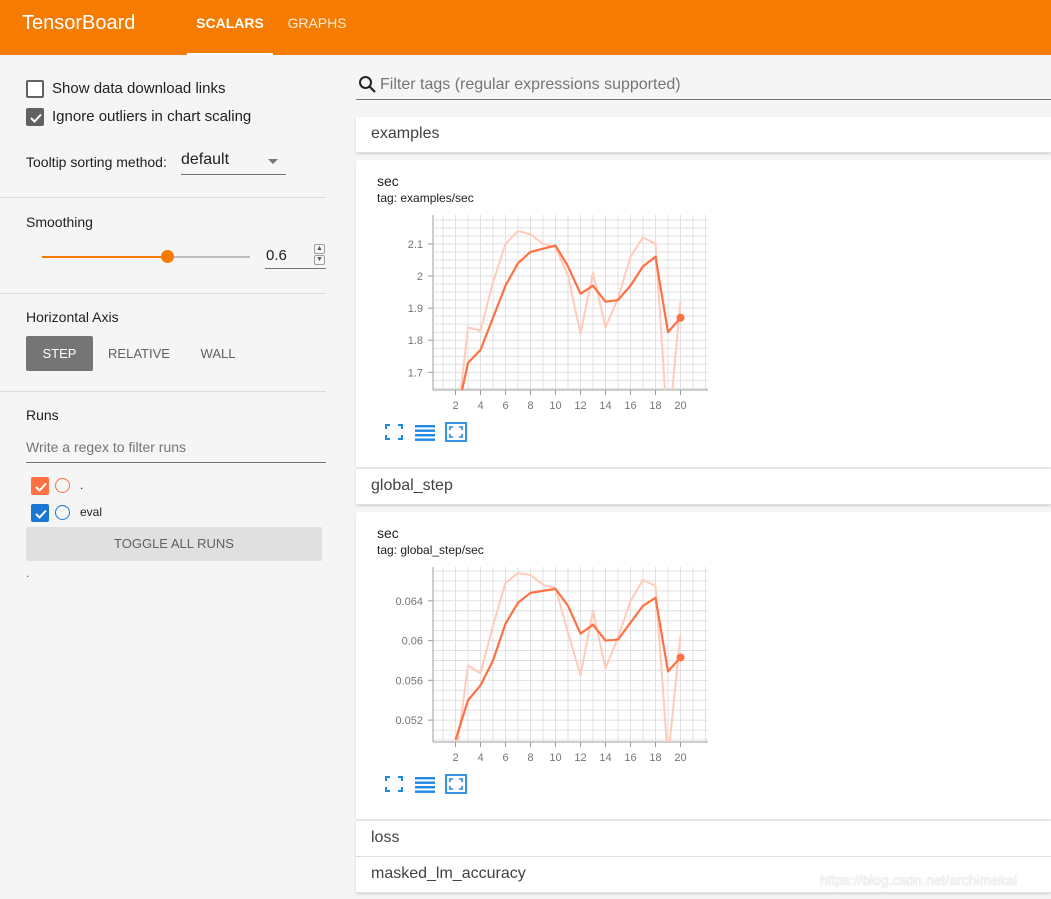  I want to click on top-app-bar: TensorBoard SCALARS GRAPHS, so click(525, 27).